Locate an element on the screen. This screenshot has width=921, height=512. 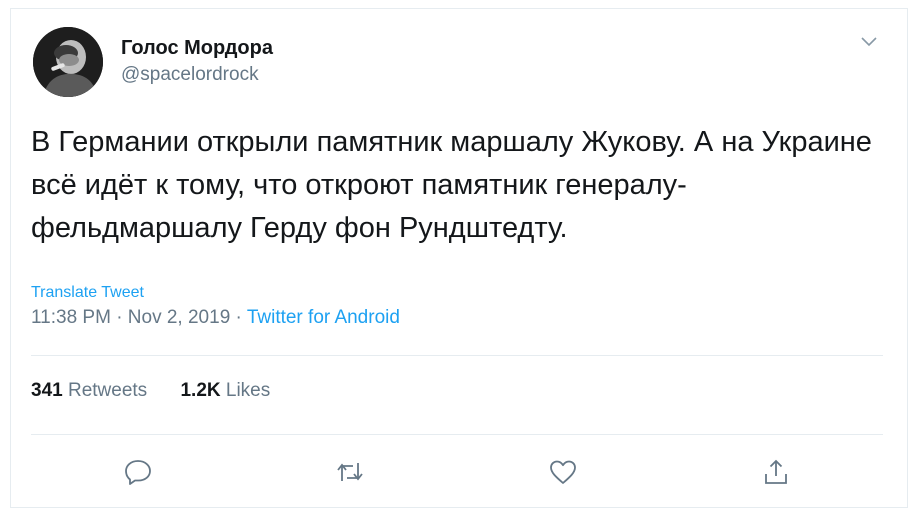
author-name: Голос Мордора is located at coordinates (197, 48).